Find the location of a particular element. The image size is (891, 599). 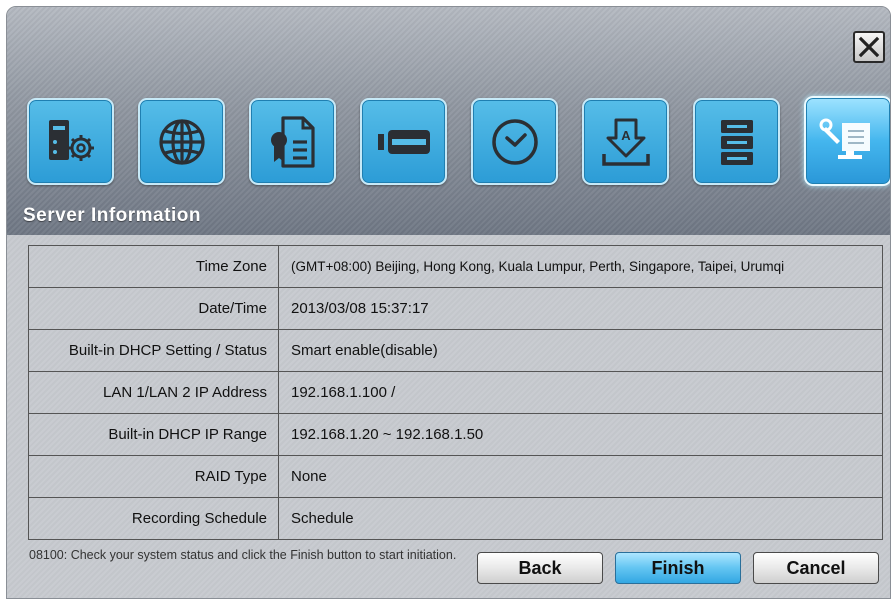

table-row: LAN 1/LAN 2 IP Address 192.168.1.100 / is located at coordinates (455, 392).